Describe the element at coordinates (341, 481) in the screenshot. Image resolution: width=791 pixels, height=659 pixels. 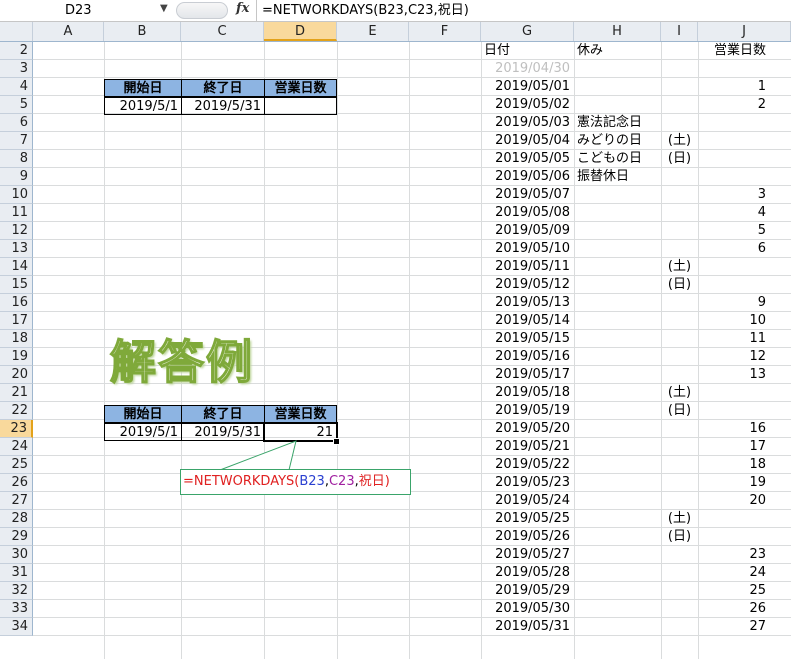
I see `callout-arg-end: C23` at that location.